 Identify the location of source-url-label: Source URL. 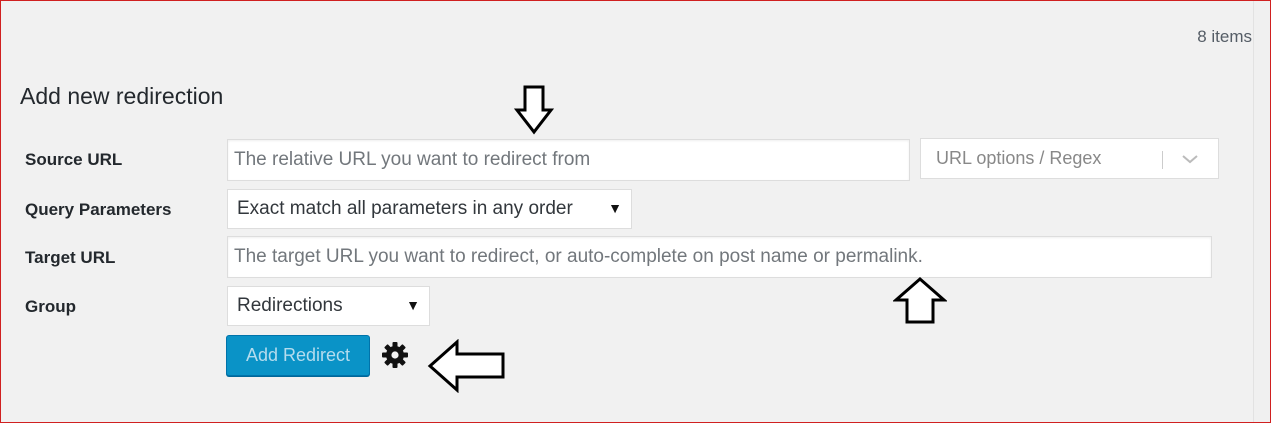
(74, 159).